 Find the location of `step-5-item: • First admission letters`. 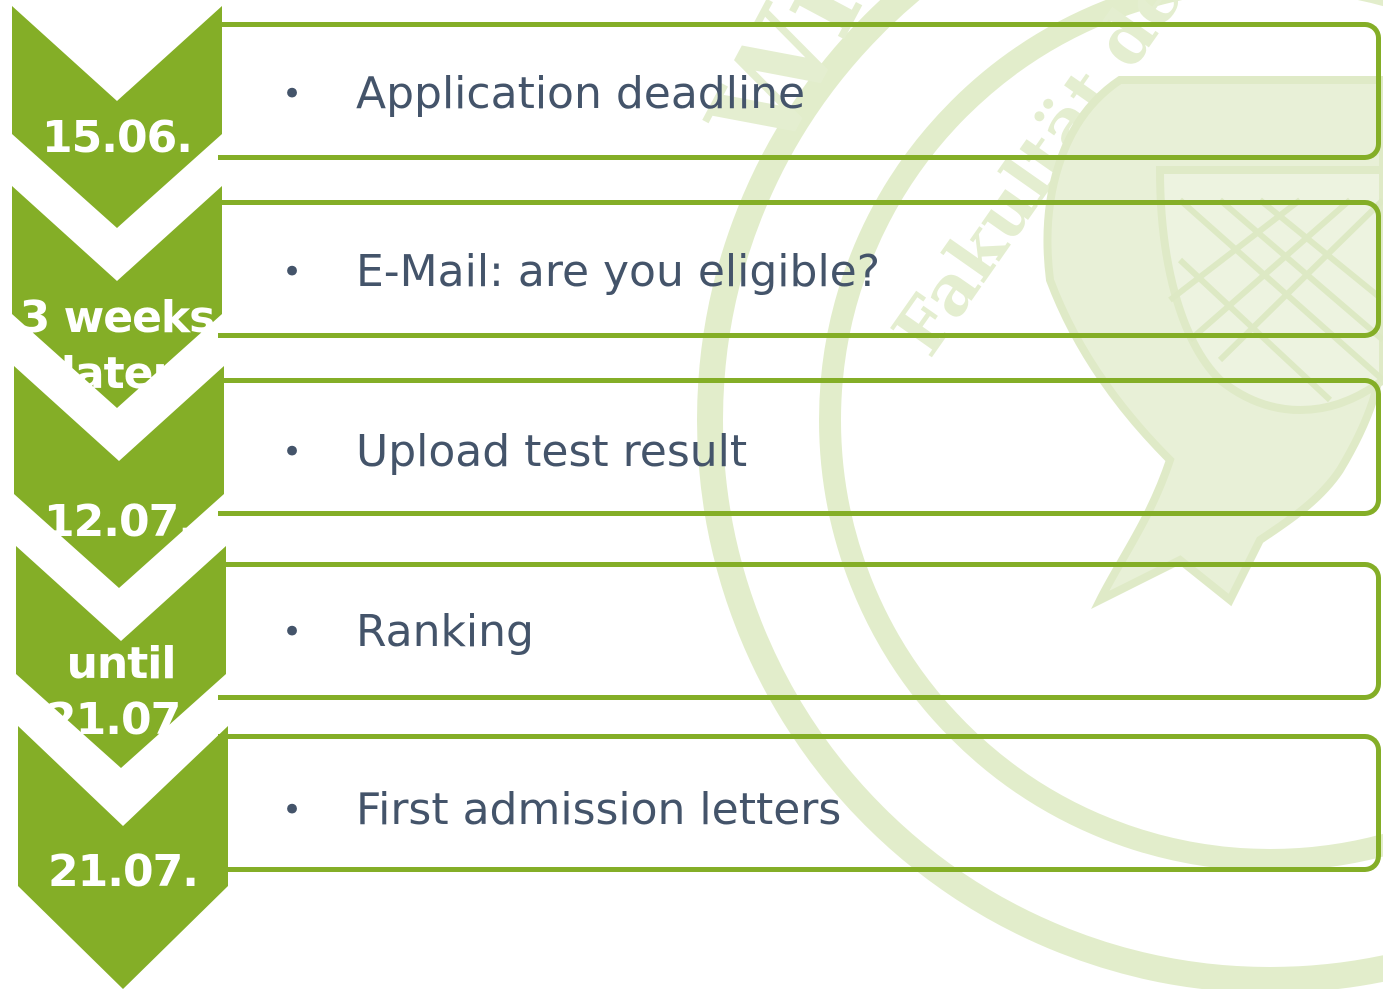

step-5-item: • First admission letters is located at coordinates (561, 809).